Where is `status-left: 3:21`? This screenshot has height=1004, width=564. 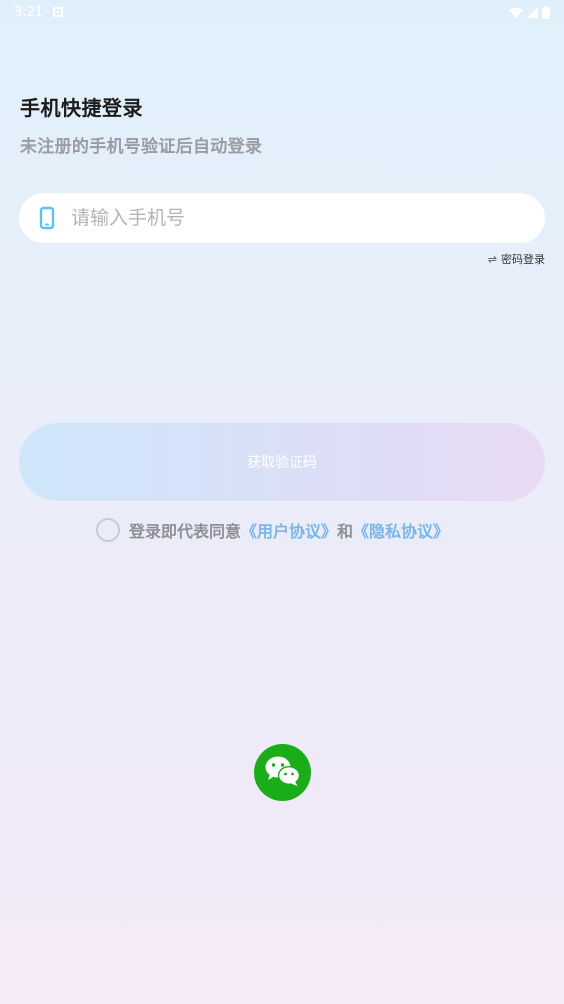 status-left: 3:21 is located at coordinates (39, 12).